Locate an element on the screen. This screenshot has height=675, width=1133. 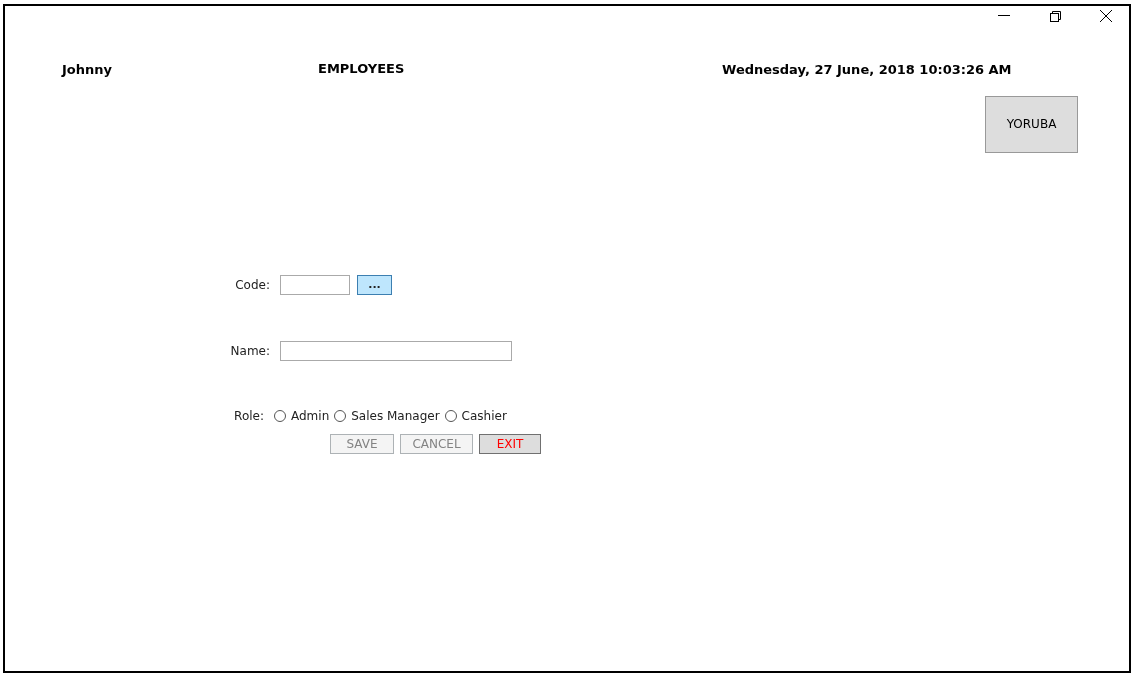
code-label: Code: is located at coordinates (252, 285).